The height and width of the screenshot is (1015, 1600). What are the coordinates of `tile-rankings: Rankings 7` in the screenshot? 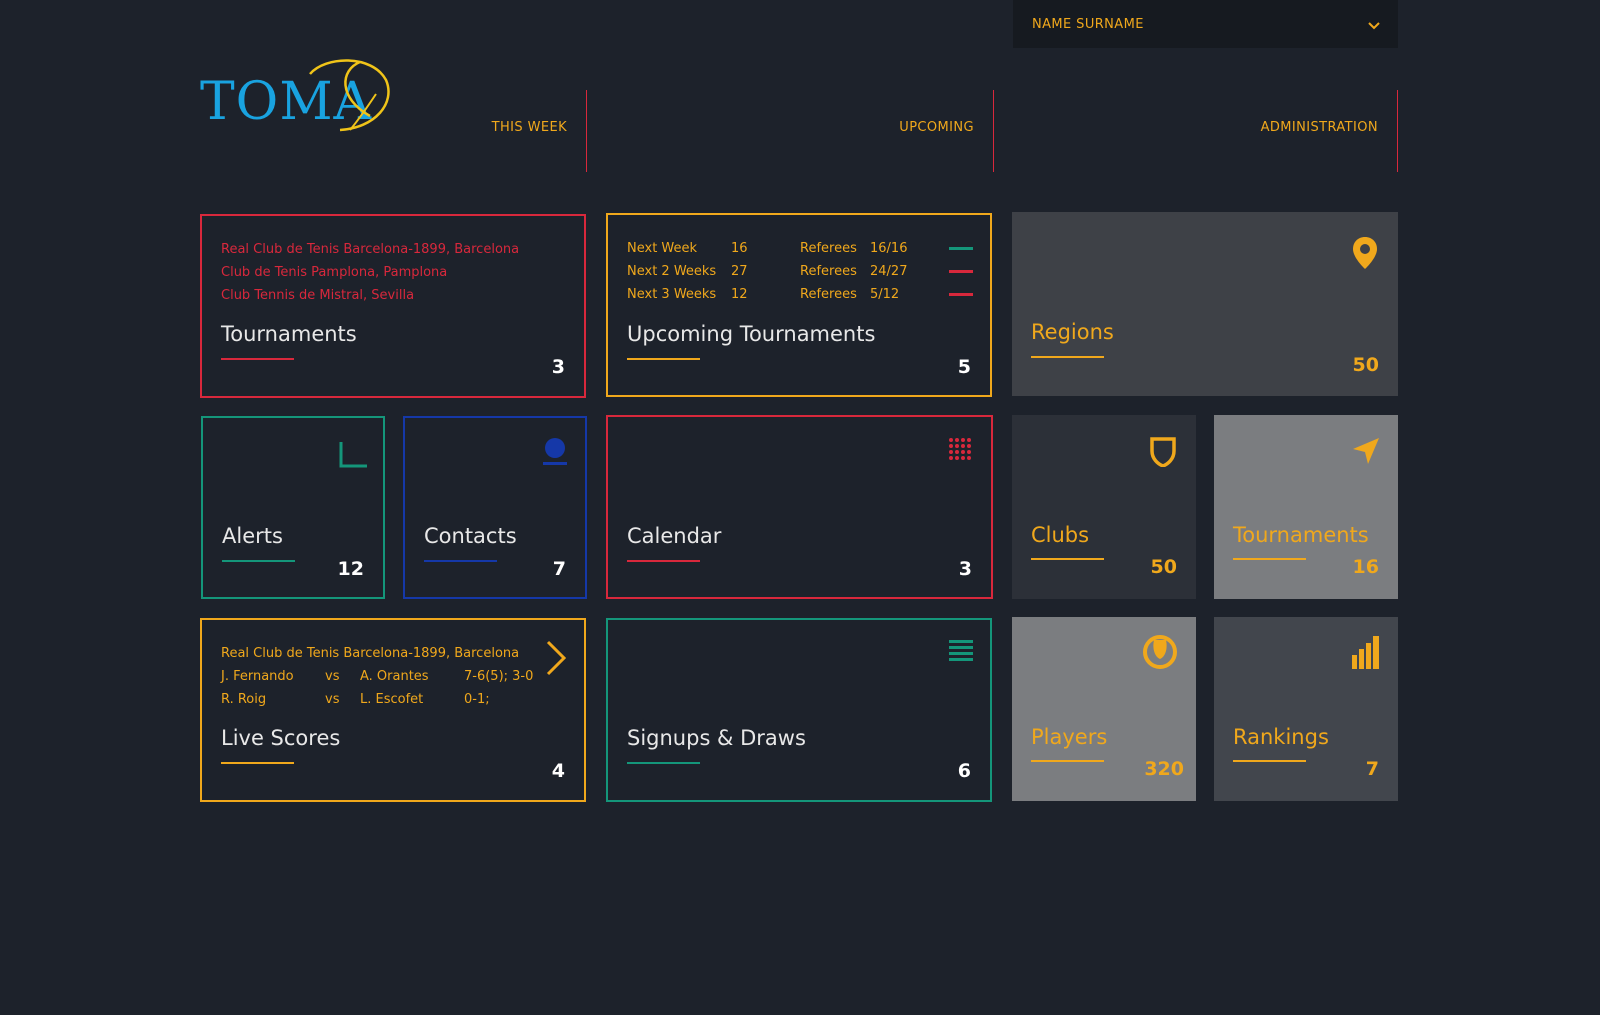 It's located at (1306, 709).